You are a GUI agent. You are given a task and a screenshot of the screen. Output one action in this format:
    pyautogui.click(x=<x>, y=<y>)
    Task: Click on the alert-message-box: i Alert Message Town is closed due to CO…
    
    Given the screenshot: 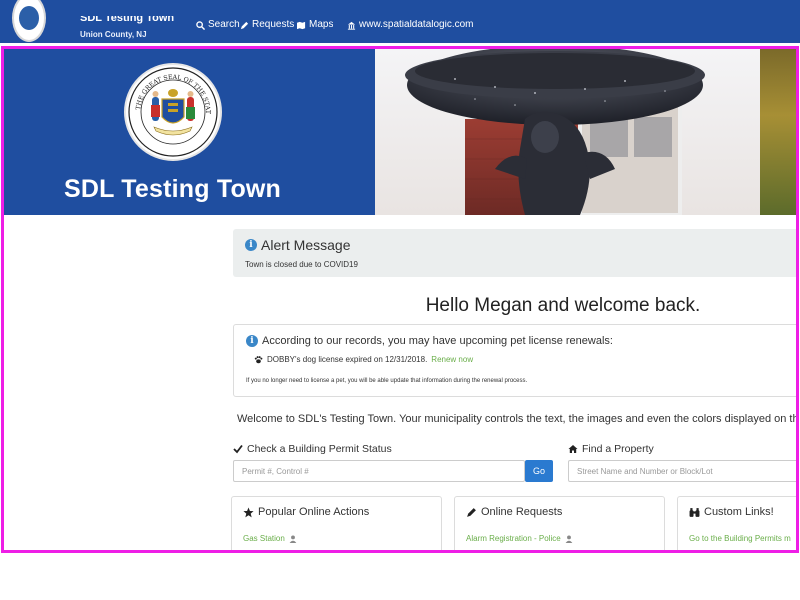 What is the action you would take?
    pyautogui.click(x=514, y=253)
    